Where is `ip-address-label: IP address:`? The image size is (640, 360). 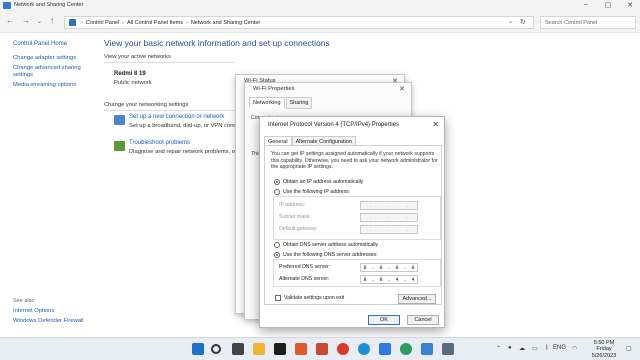 ip-address-label: IP address: is located at coordinates (292, 205).